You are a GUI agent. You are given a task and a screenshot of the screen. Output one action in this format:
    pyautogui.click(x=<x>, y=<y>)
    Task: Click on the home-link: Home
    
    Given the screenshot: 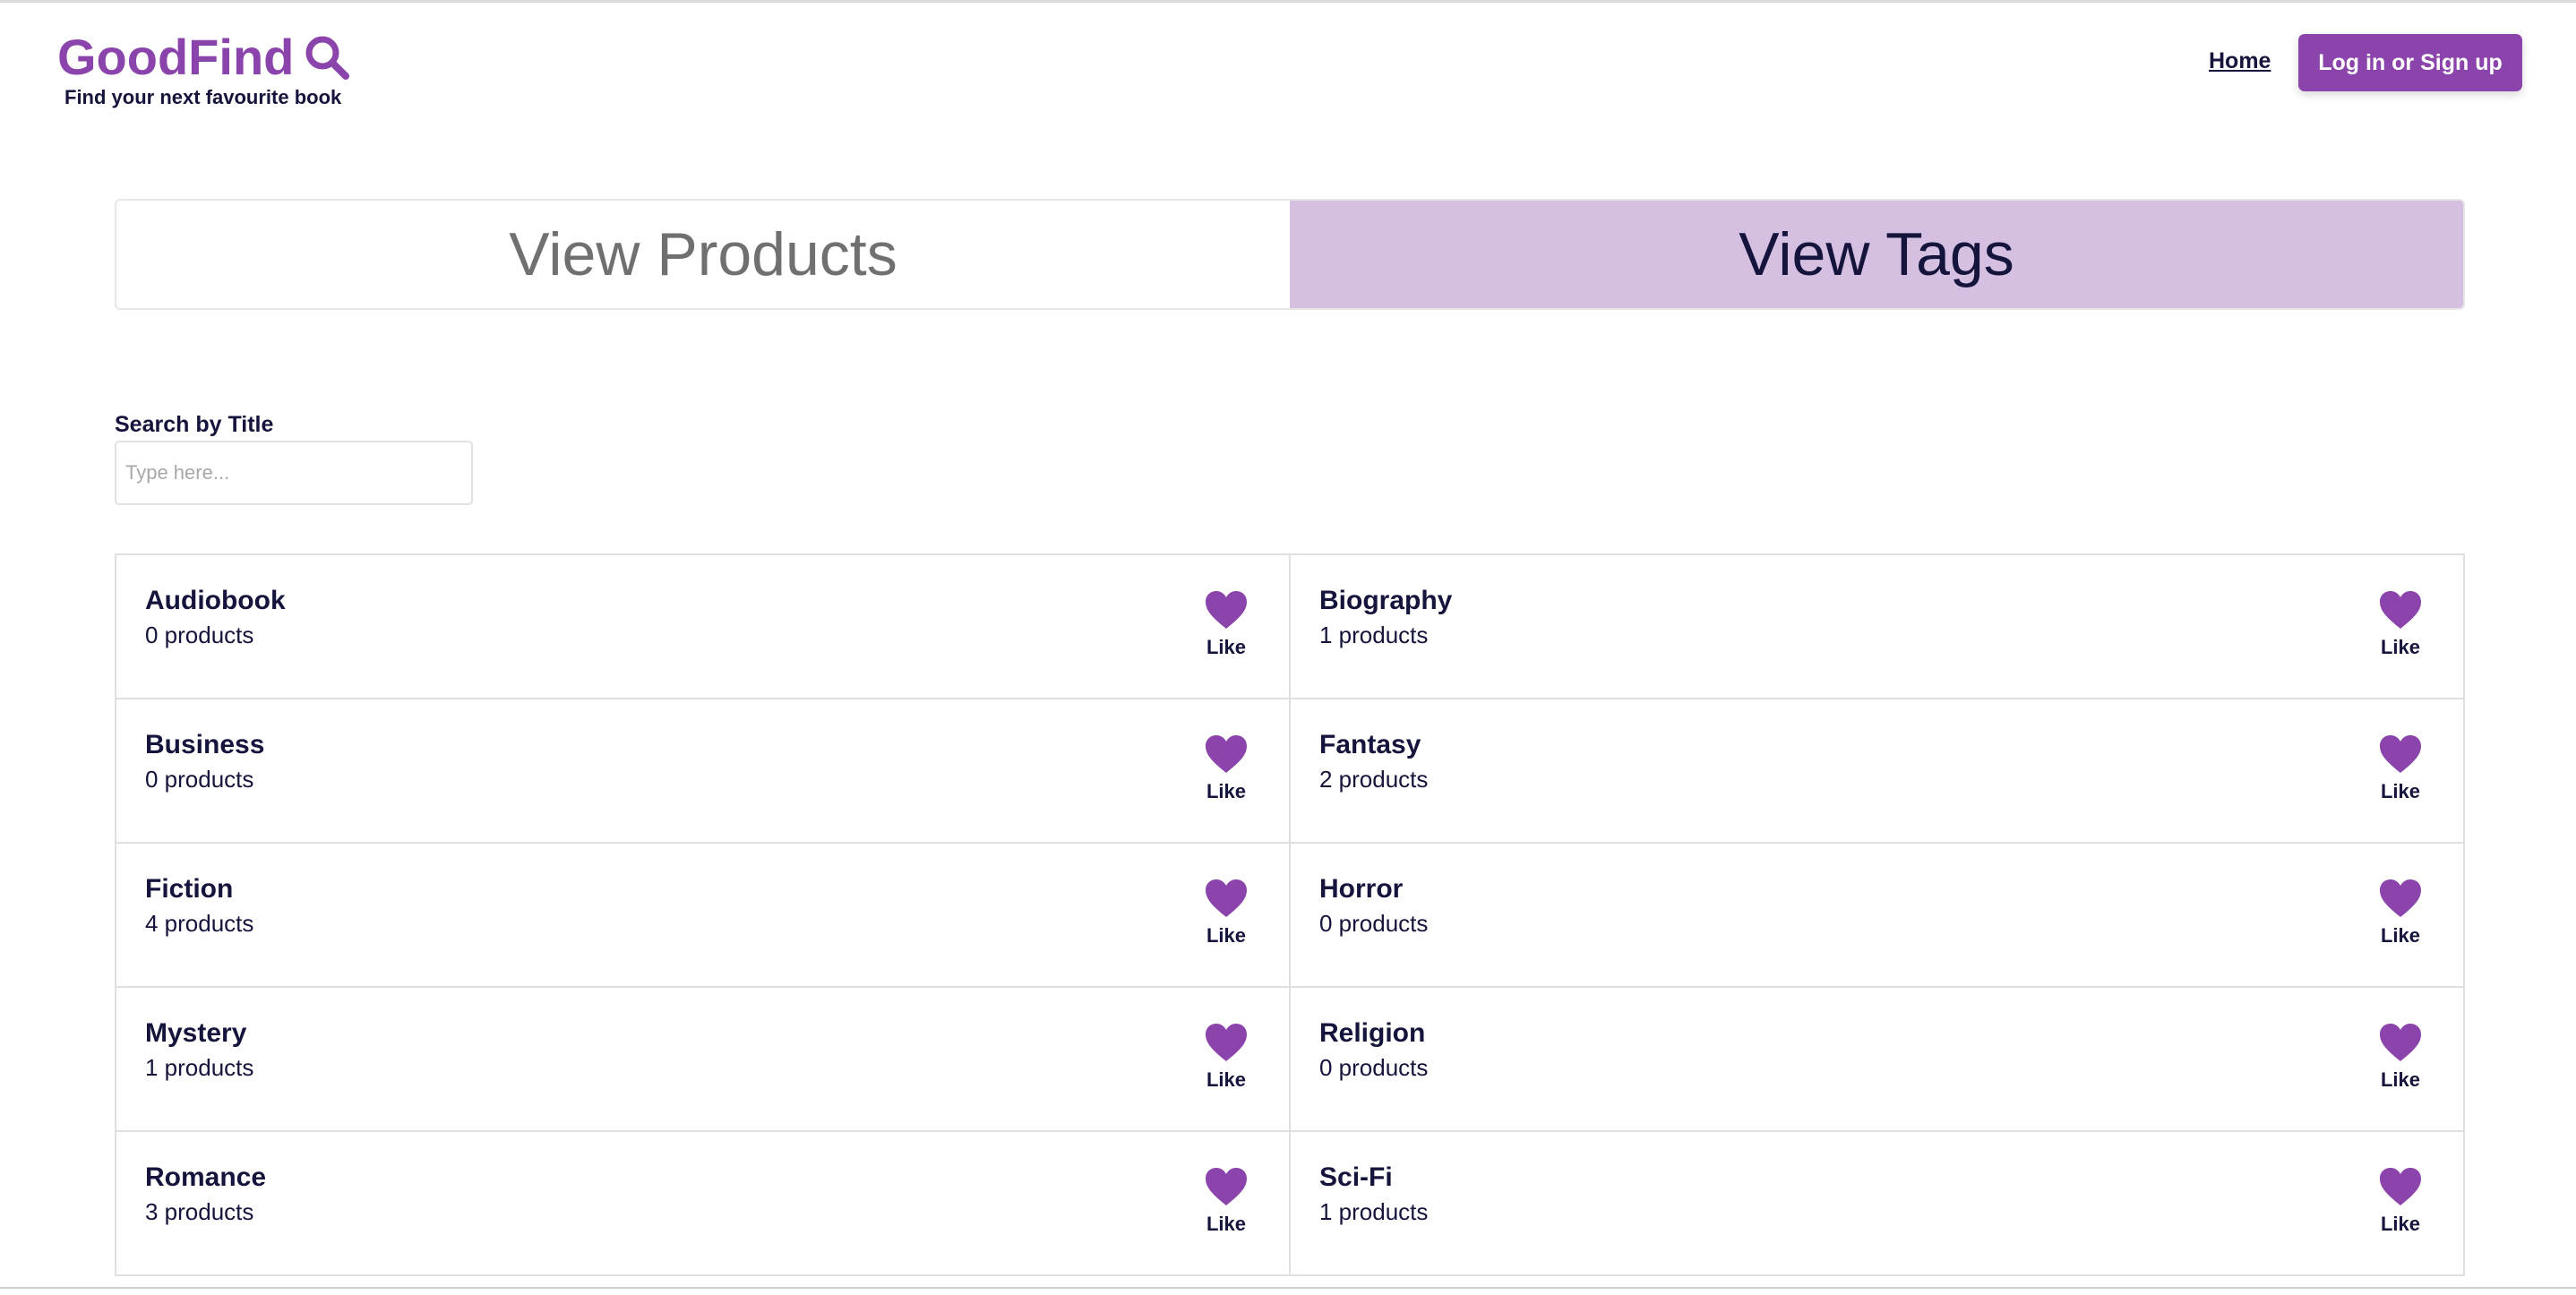 What is the action you would take?
    pyautogui.click(x=2240, y=61)
    